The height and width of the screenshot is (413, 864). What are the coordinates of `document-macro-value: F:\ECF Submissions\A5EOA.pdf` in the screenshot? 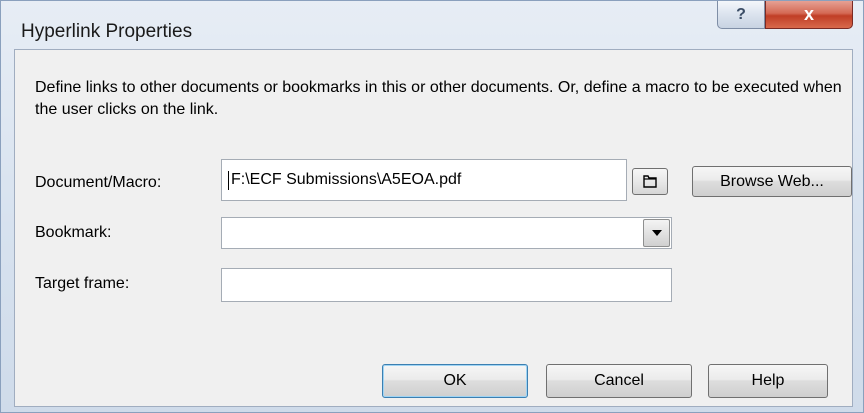 It's located at (346, 179).